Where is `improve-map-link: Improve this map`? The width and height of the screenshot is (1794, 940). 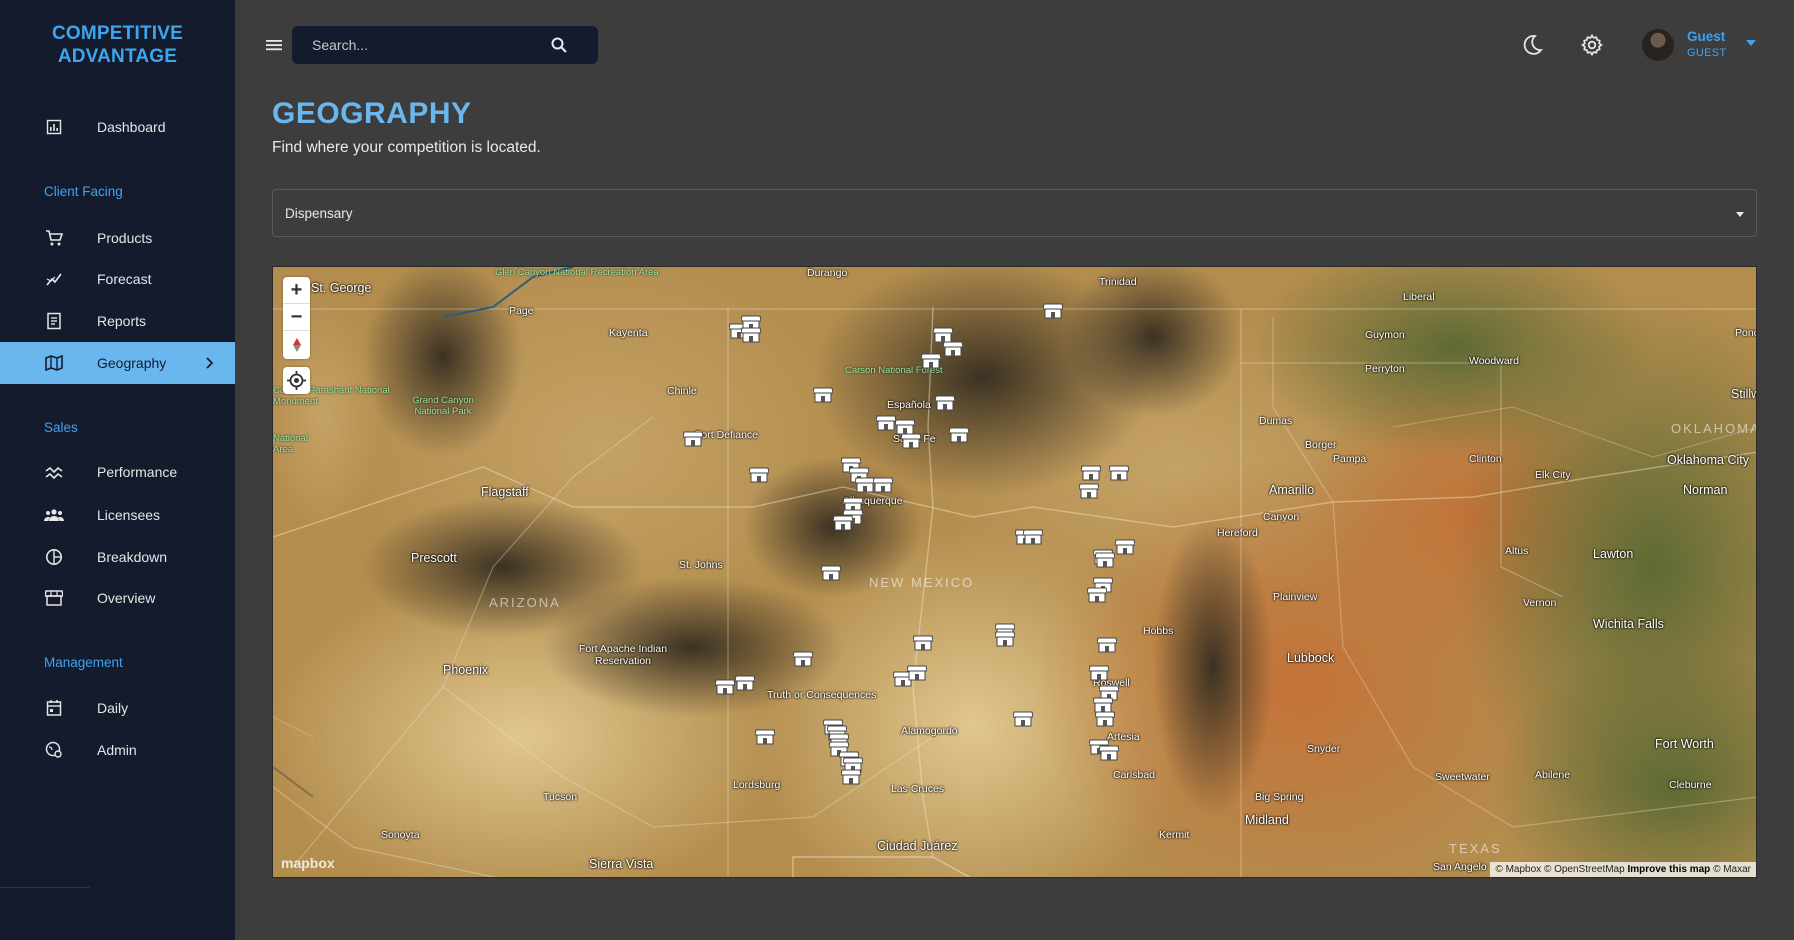 improve-map-link: Improve this map is located at coordinates (1668, 869).